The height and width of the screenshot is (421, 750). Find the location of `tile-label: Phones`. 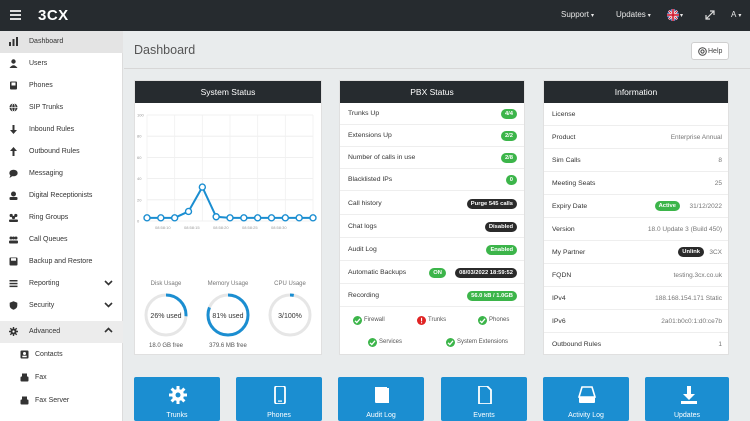

tile-label: Phones is located at coordinates (279, 415).